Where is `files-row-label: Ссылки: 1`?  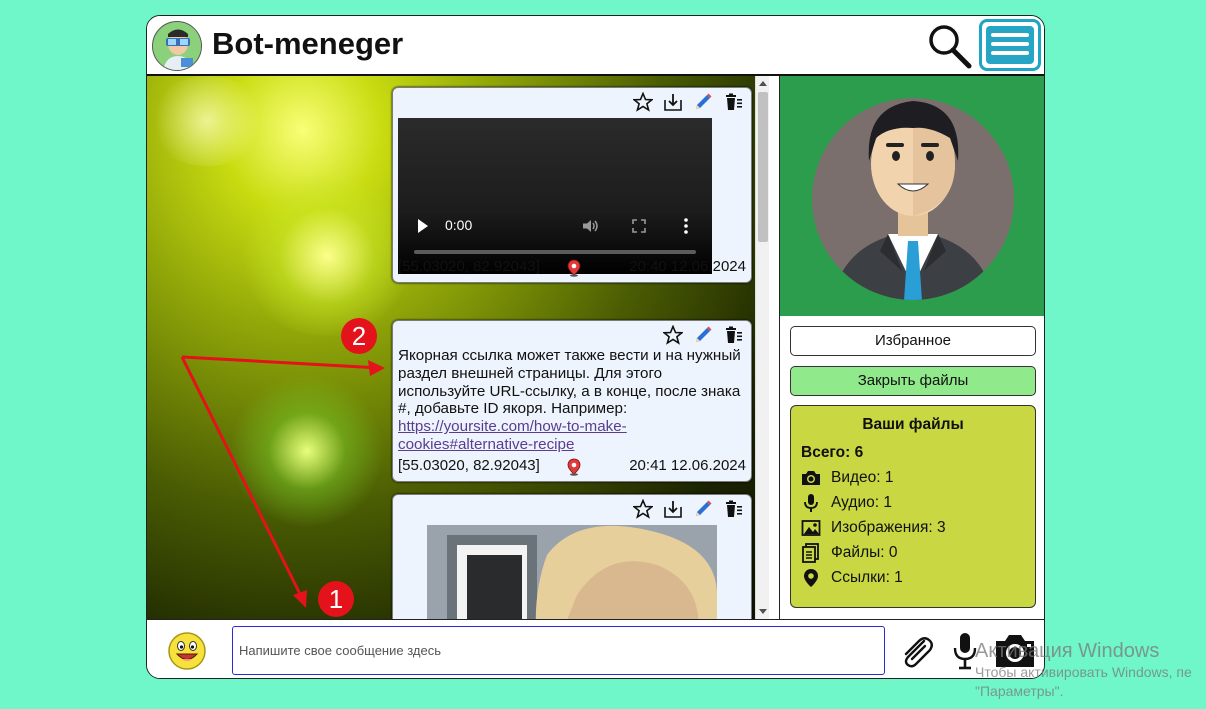 files-row-label: Ссылки: 1 is located at coordinates (867, 577).